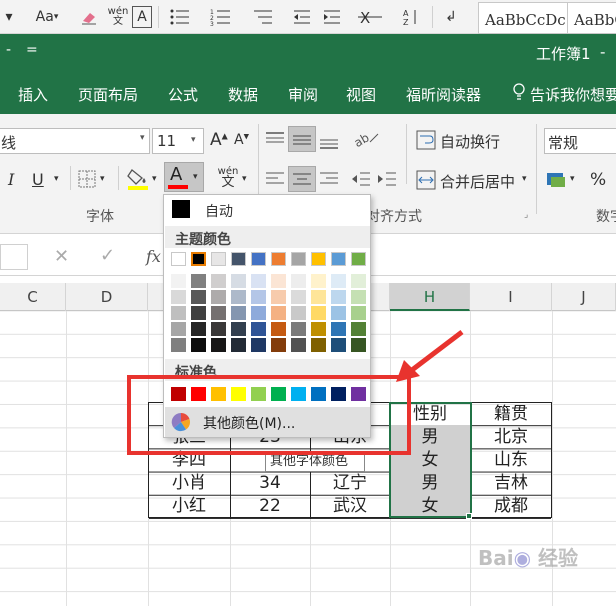  What do you see at coordinates (361, 94) in the screenshot?
I see `tab-view: 视图` at bounding box center [361, 94].